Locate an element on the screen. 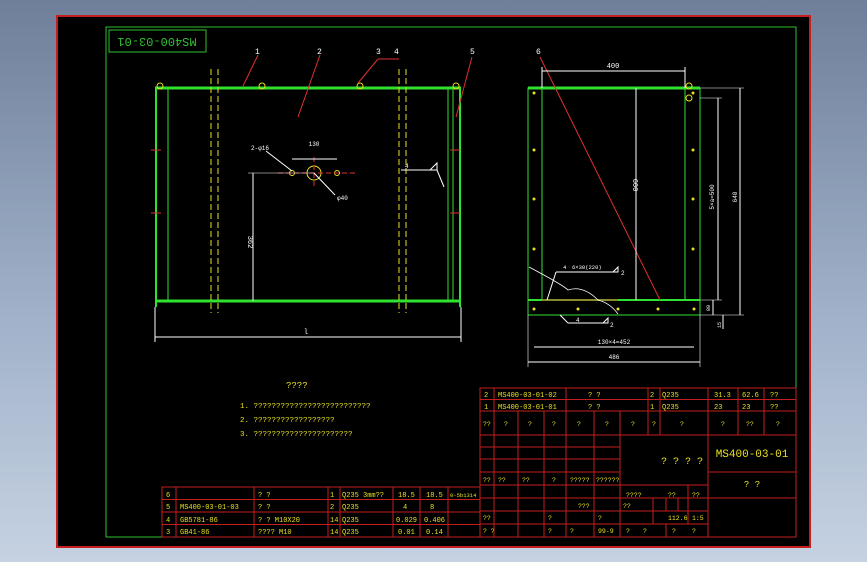 This screenshot has width=867, height=562. angle-note: 6×30(220) is located at coordinates (587, 267).